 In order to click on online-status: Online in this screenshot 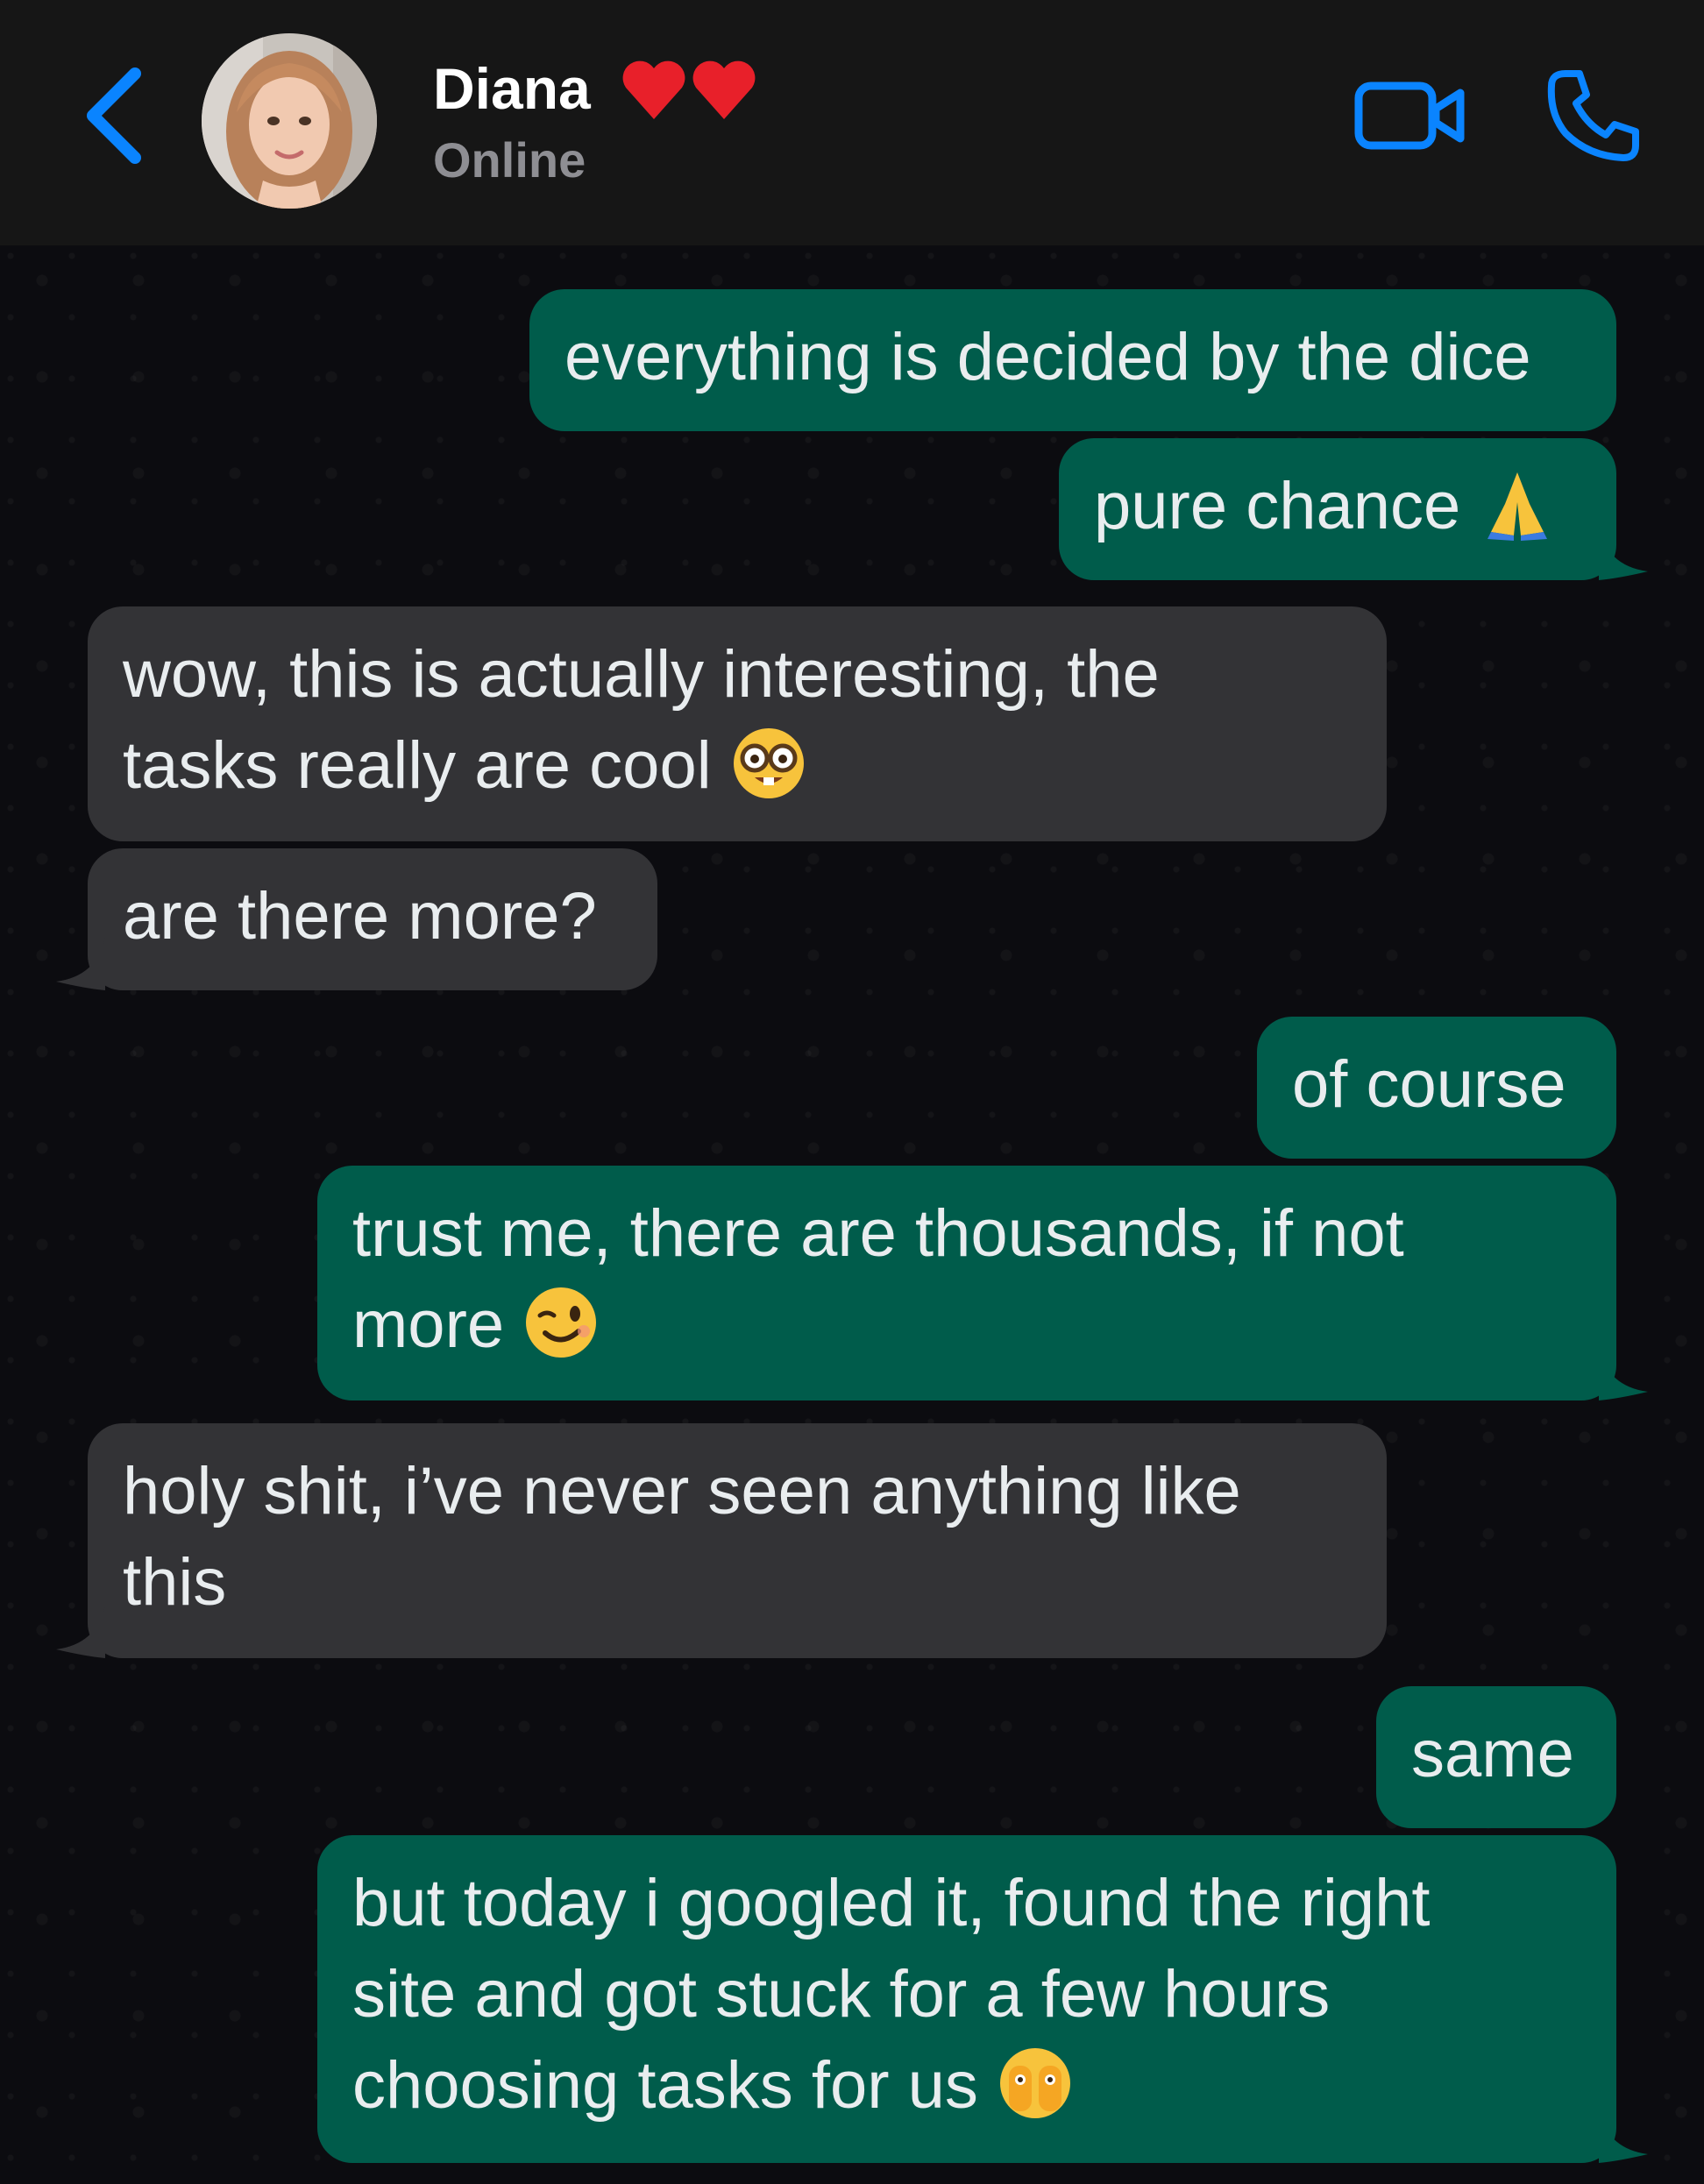, I will do `click(510, 160)`.